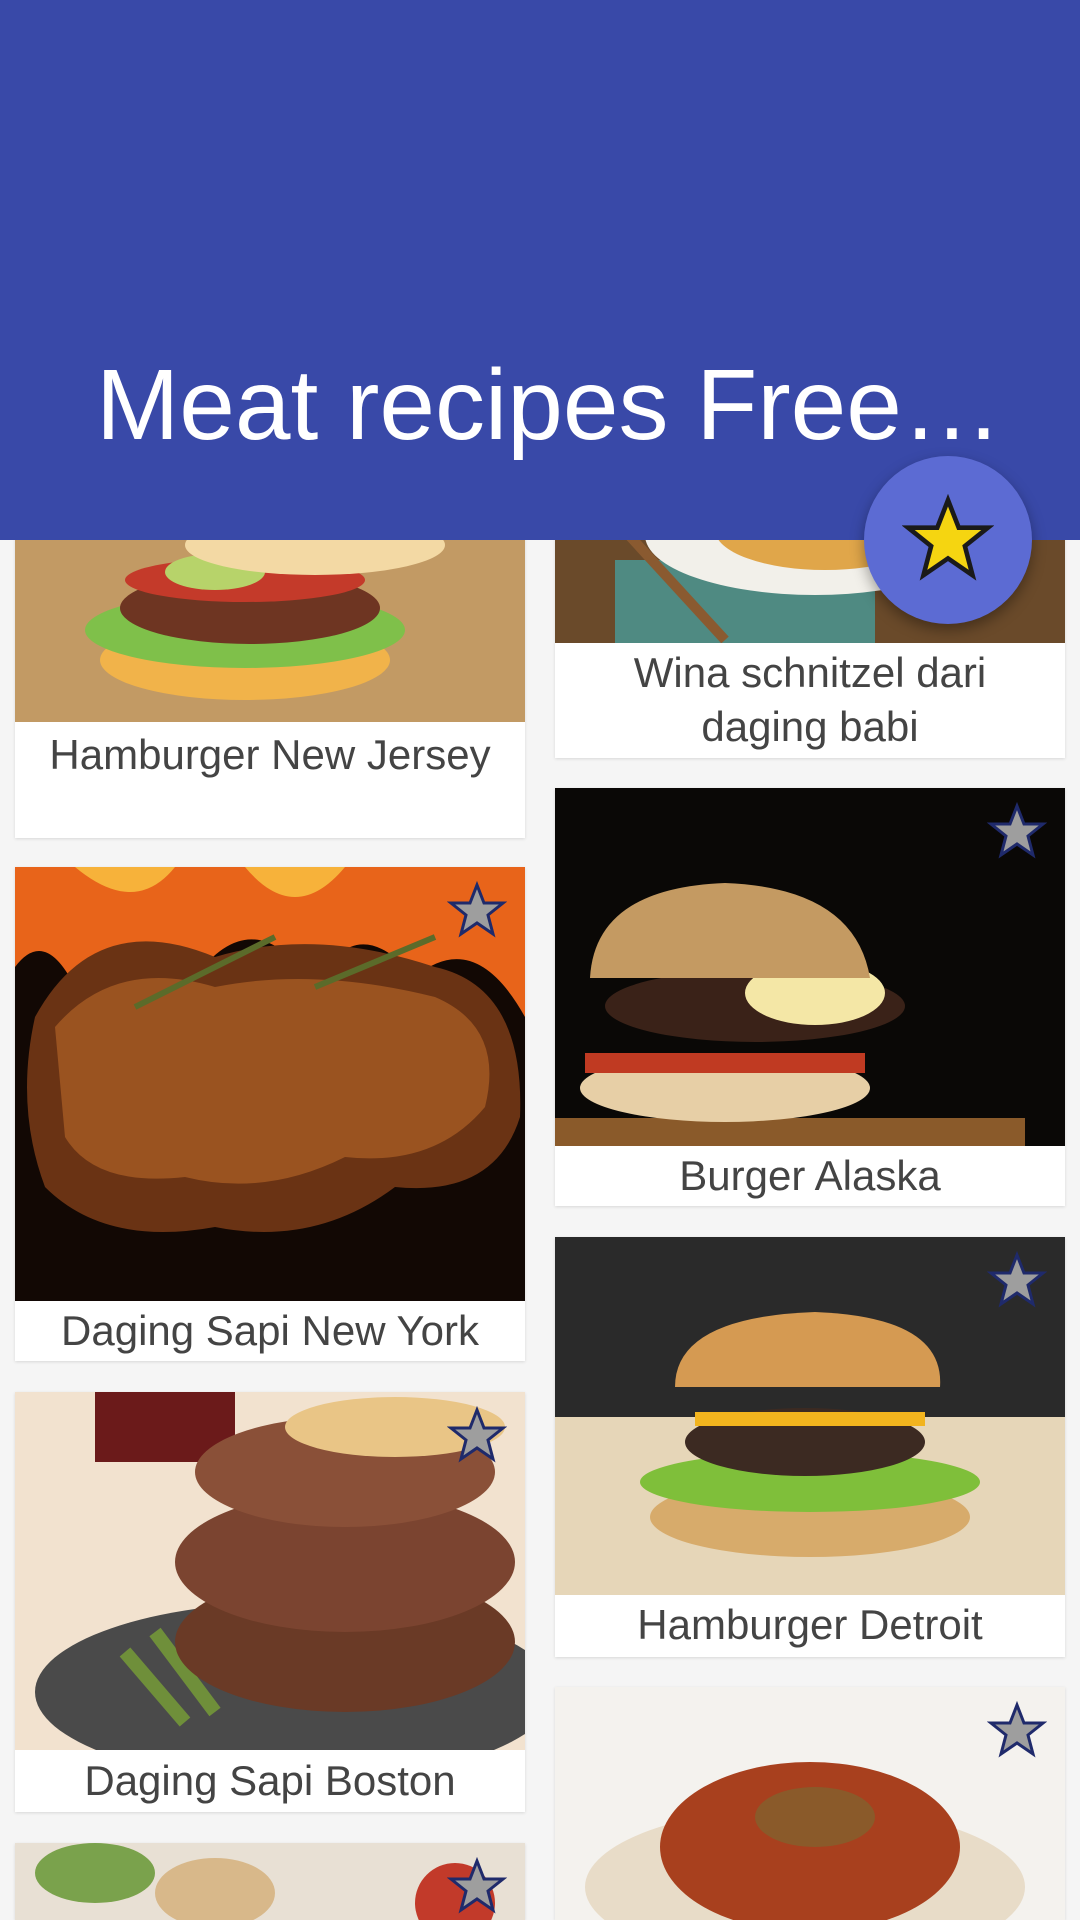  What do you see at coordinates (810, 1416) in the screenshot?
I see `hamburger-detroit-image` at bounding box center [810, 1416].